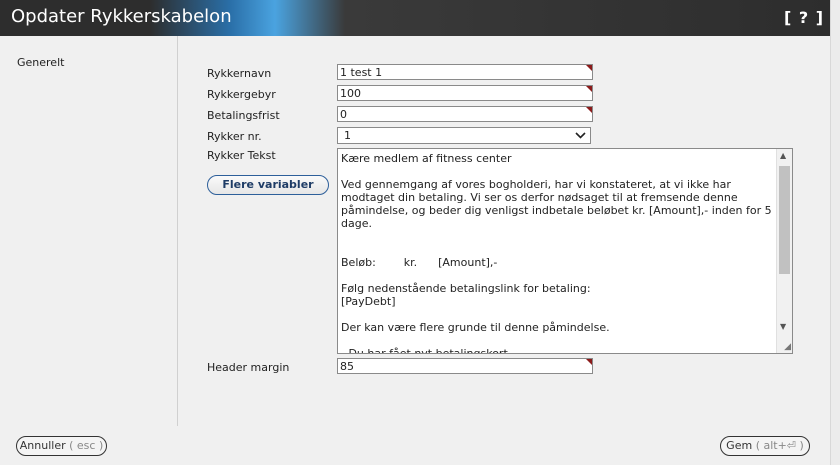 This screenshot has width=840, height=465. I want to click on rykker-tekst-label: Rykker Tekst, so click(241, 155).